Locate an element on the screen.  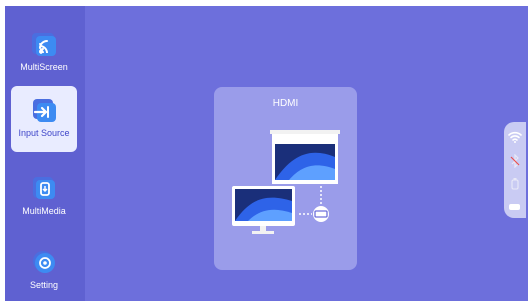
sidebar-item-label: MultiMedia is located at coordinates (44, 211).